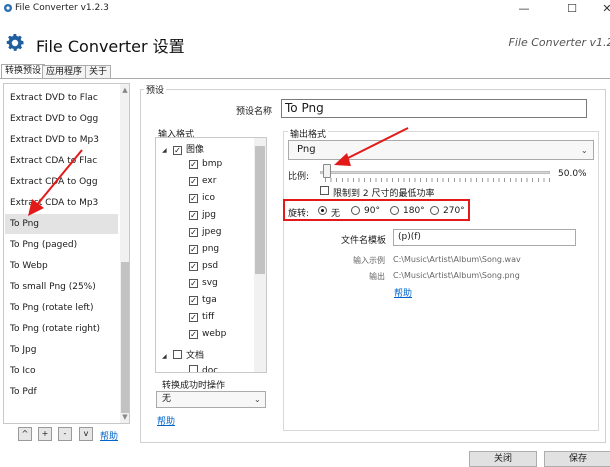  What do you see at coordinates (65, 434) in the screenshot?
I see `remove-preset-button: -` at bounding box center [65, 434].